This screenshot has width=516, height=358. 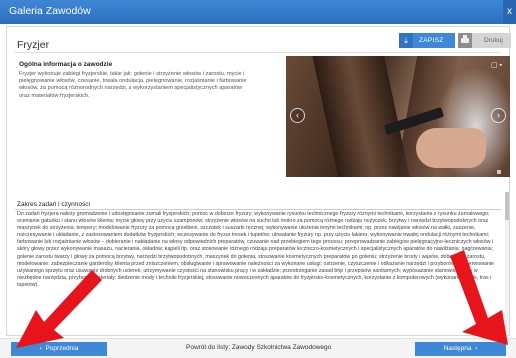 I want to click on tasks-title: Zakres zadań i czynności, so click(x=53, y=204).